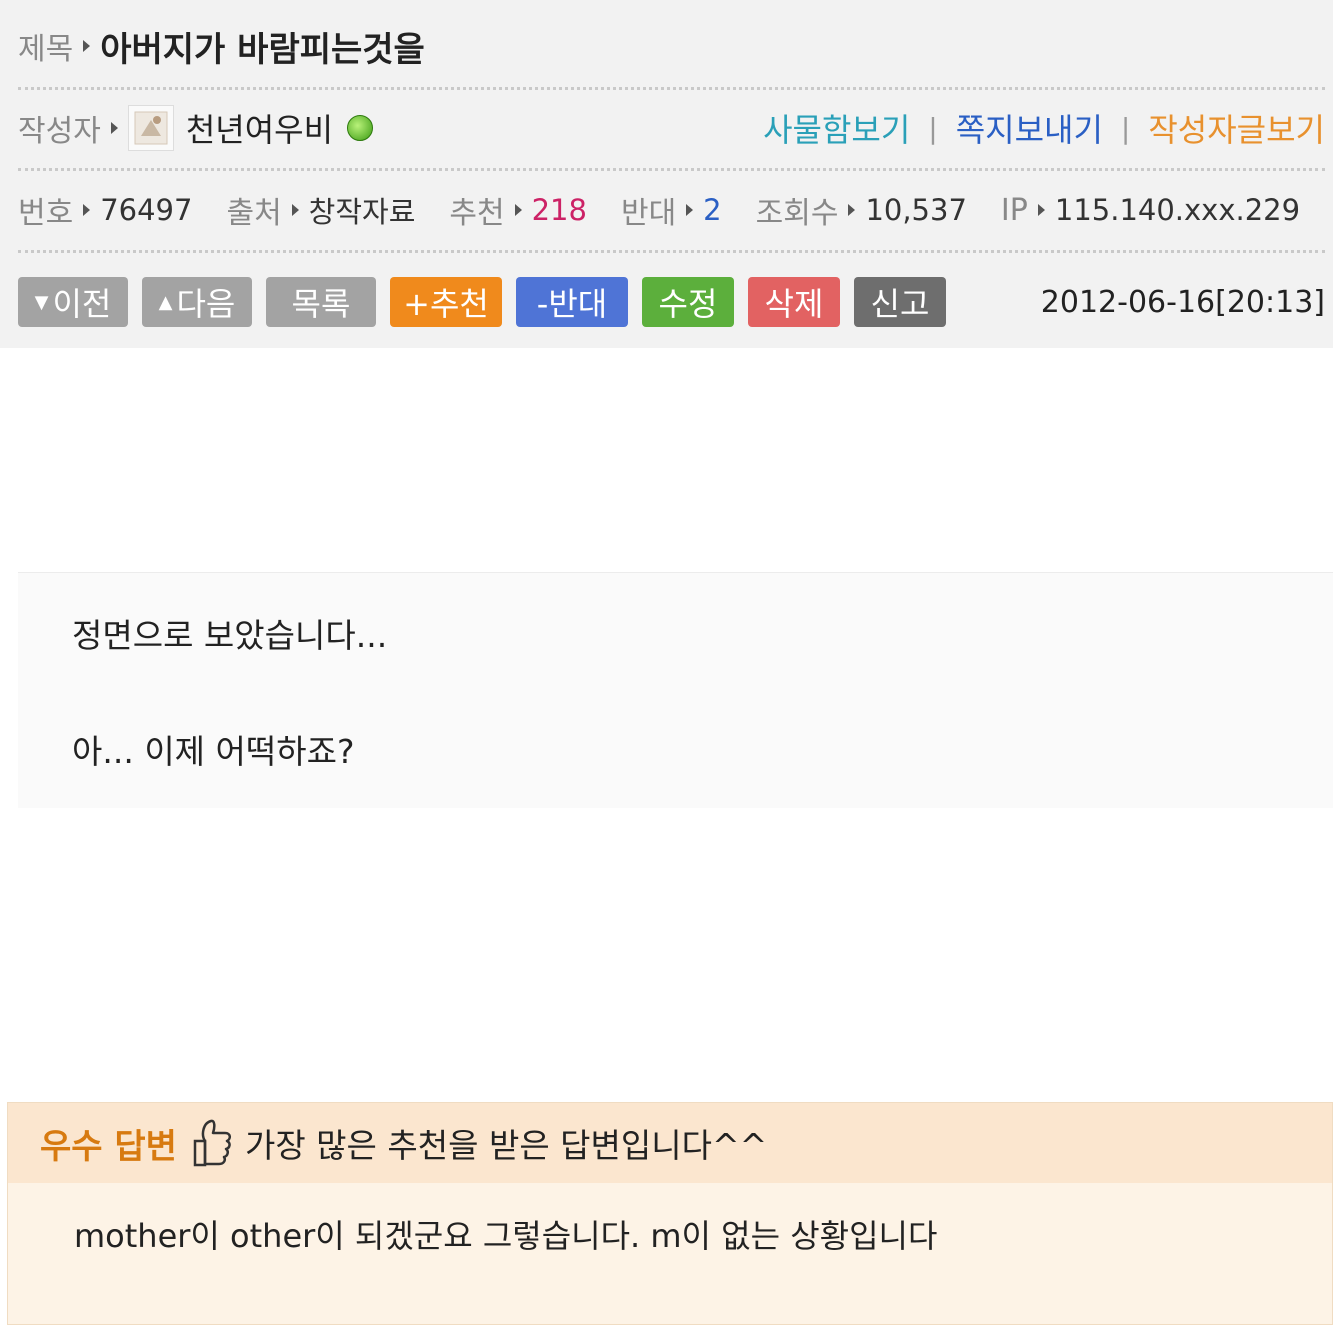 Image resolution: width=1333 pixels, height=1325 pixels. I want to click on next-button: ▲ 다음, so click(197, 302).